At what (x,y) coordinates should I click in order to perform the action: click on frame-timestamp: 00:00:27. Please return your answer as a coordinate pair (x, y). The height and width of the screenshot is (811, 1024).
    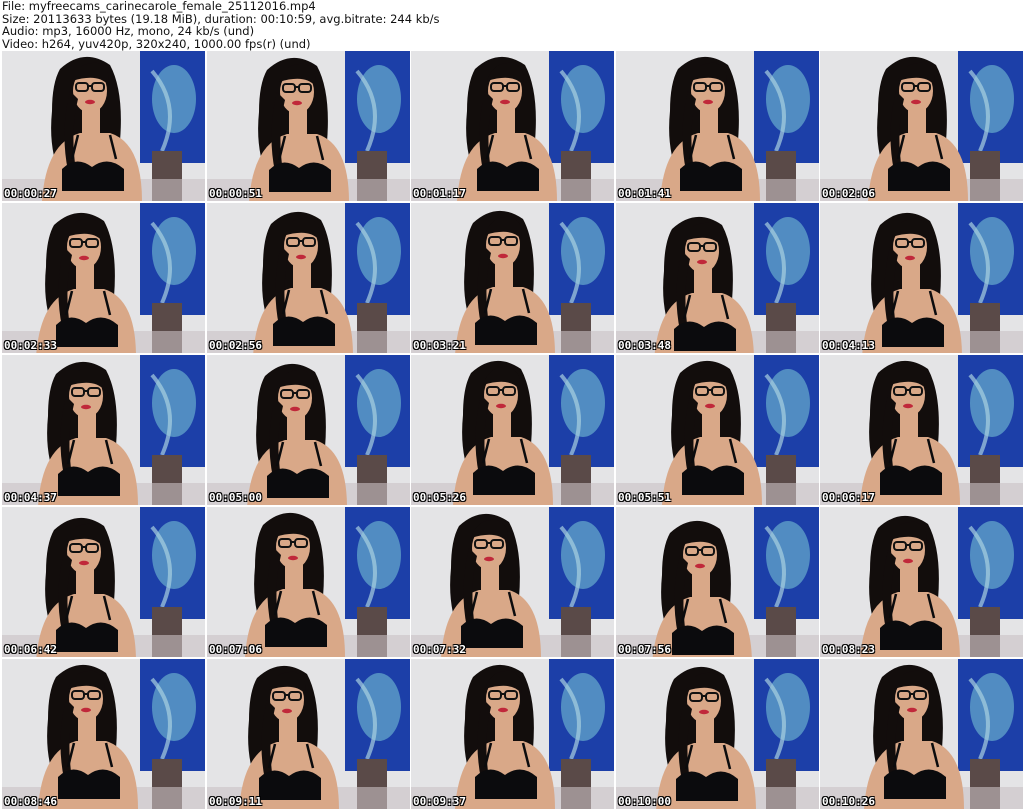
    Looking at the image, I should click on (30, 193).